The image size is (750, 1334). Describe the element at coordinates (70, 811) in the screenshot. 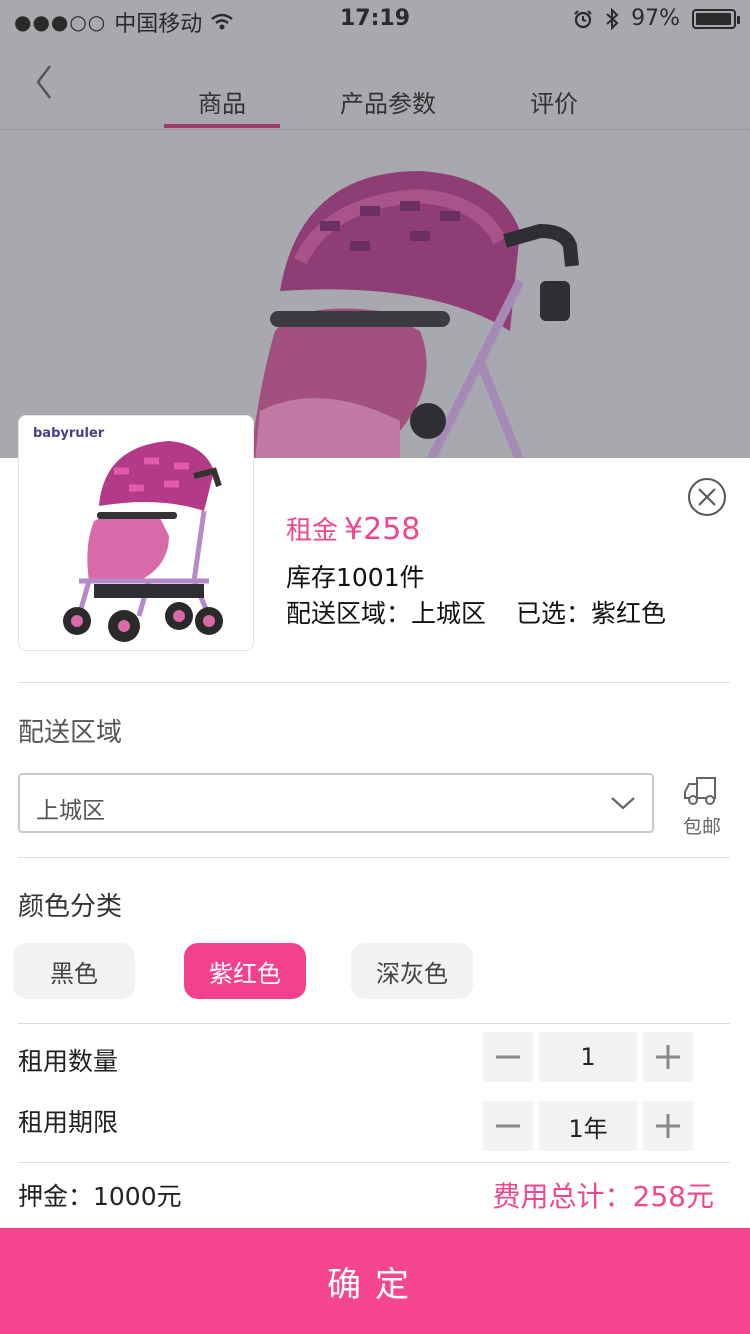

I see `delivery-area-value: 上城区` at that location.